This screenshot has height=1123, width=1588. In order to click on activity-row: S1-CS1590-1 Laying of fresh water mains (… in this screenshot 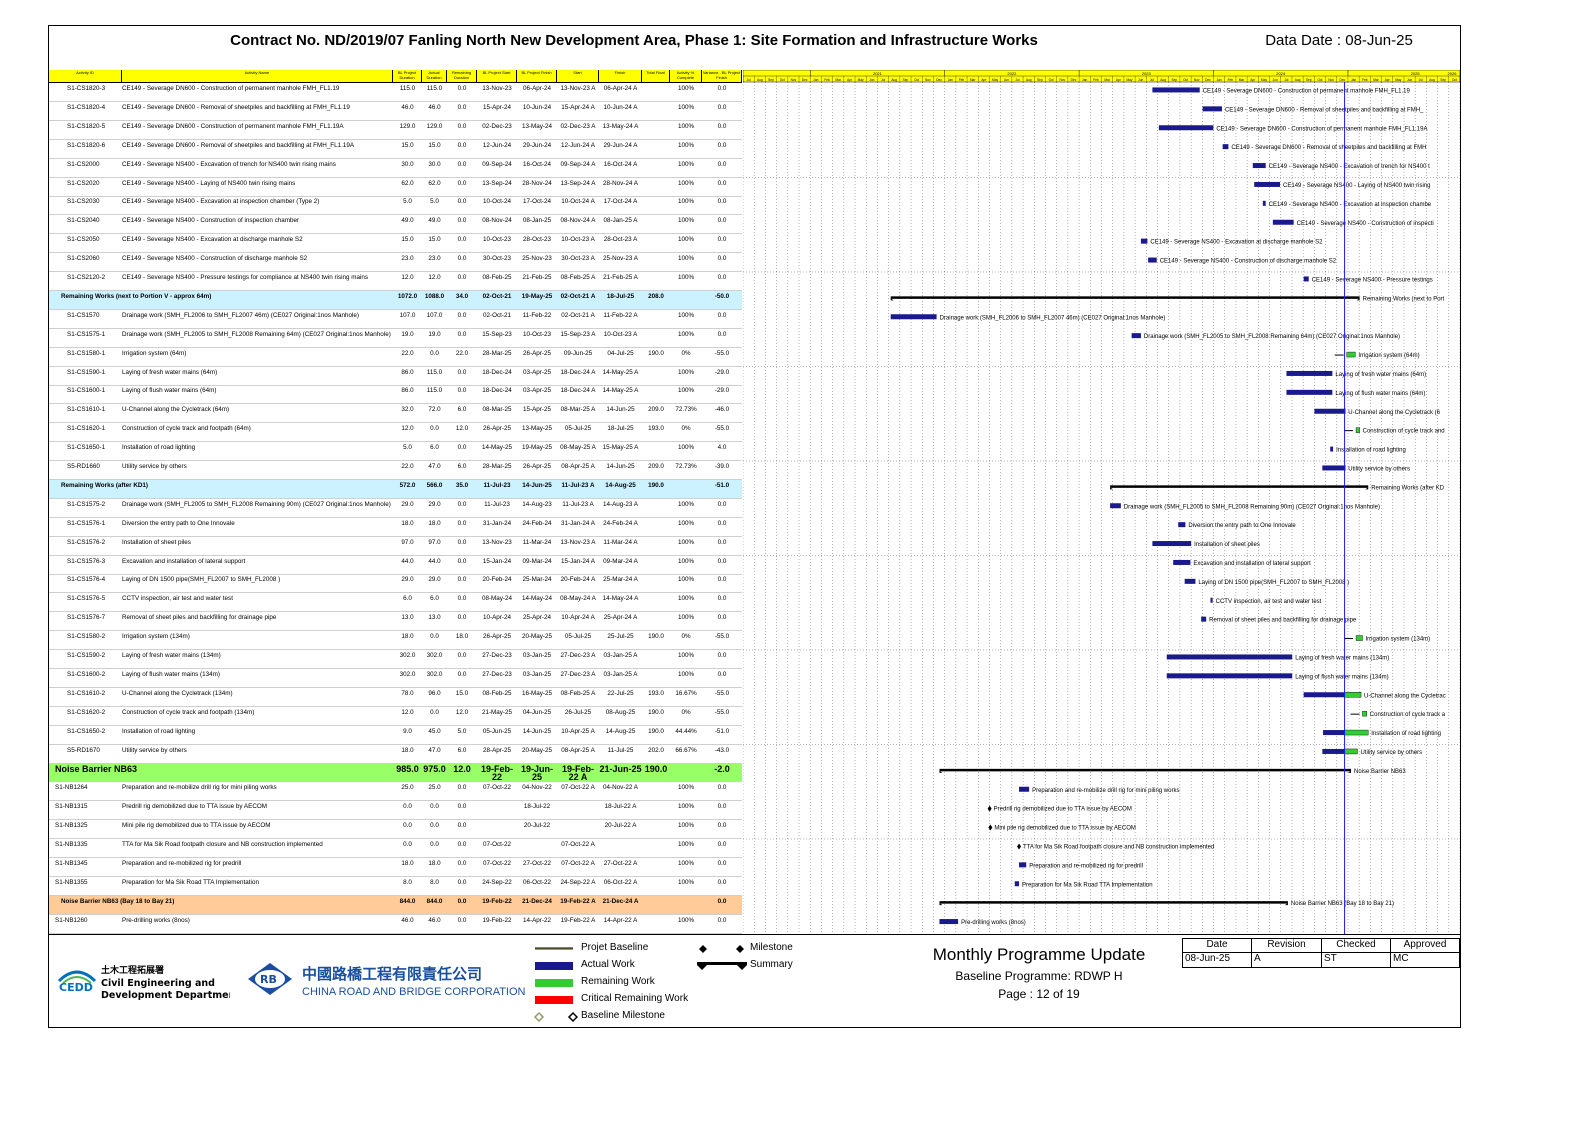, I will do `click(395, 376)`.